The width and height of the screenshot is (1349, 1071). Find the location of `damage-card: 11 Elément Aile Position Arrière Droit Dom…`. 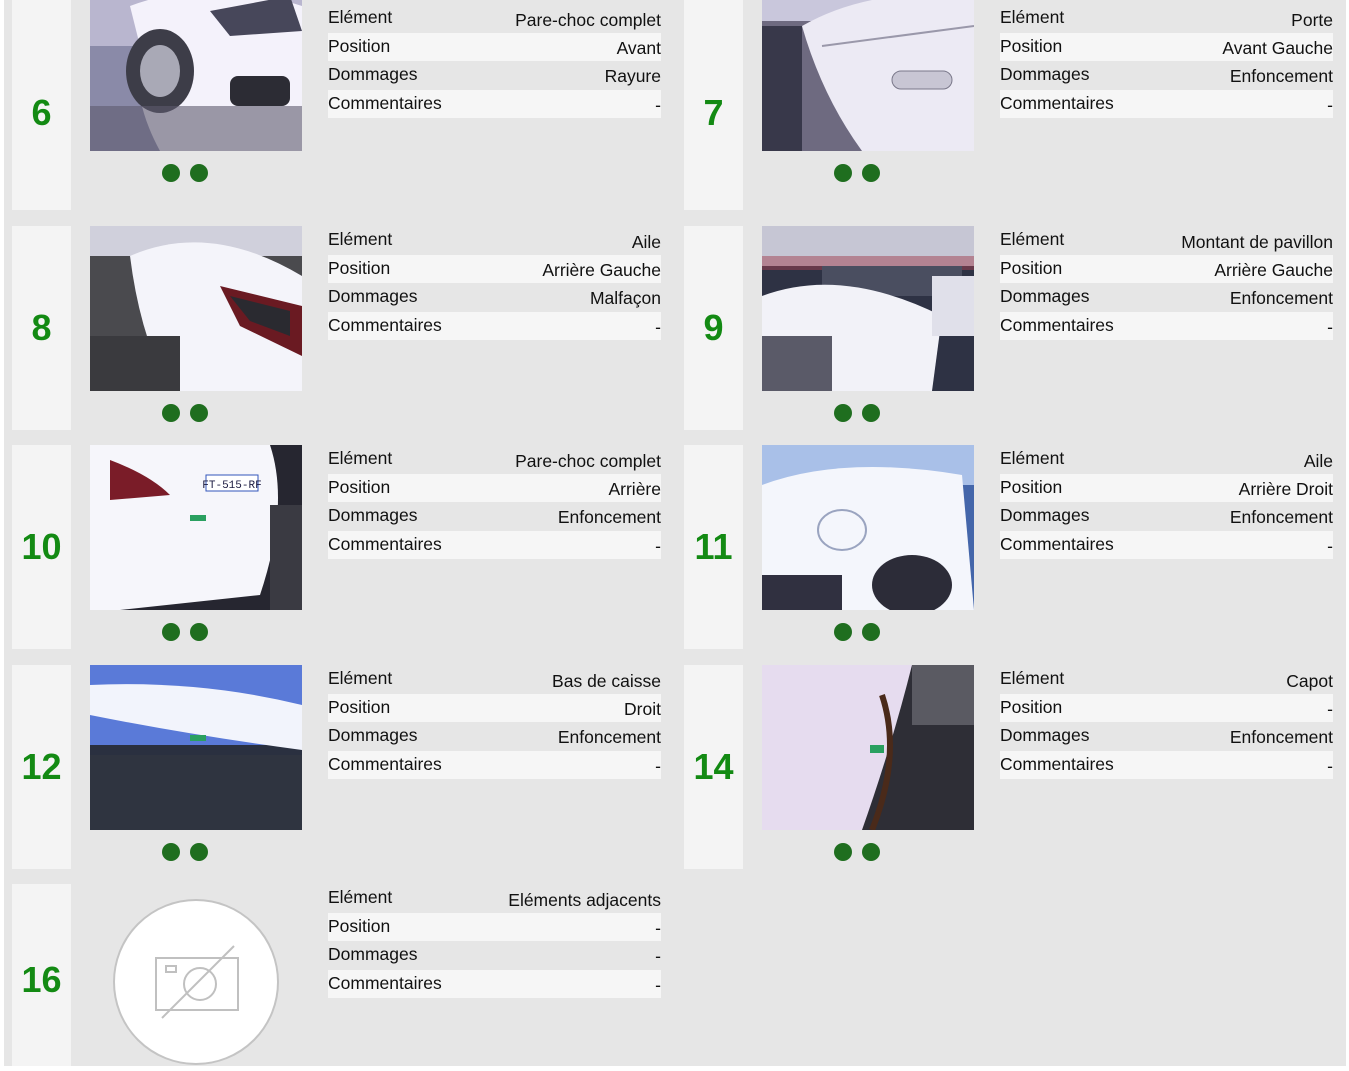

damage-card: 11 Elément Aile Position Arrière Droit Dom… is located at coordinates (1009, 547).